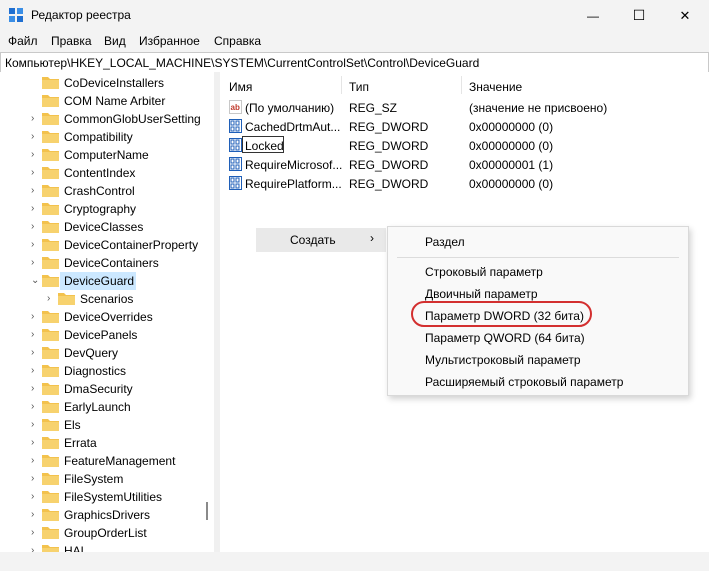 This screenshot has height=571, width=709. Describe the element at coordinates (36, 281) in the screenshot. I see `chevron-down-icon: ⌄` at that location.